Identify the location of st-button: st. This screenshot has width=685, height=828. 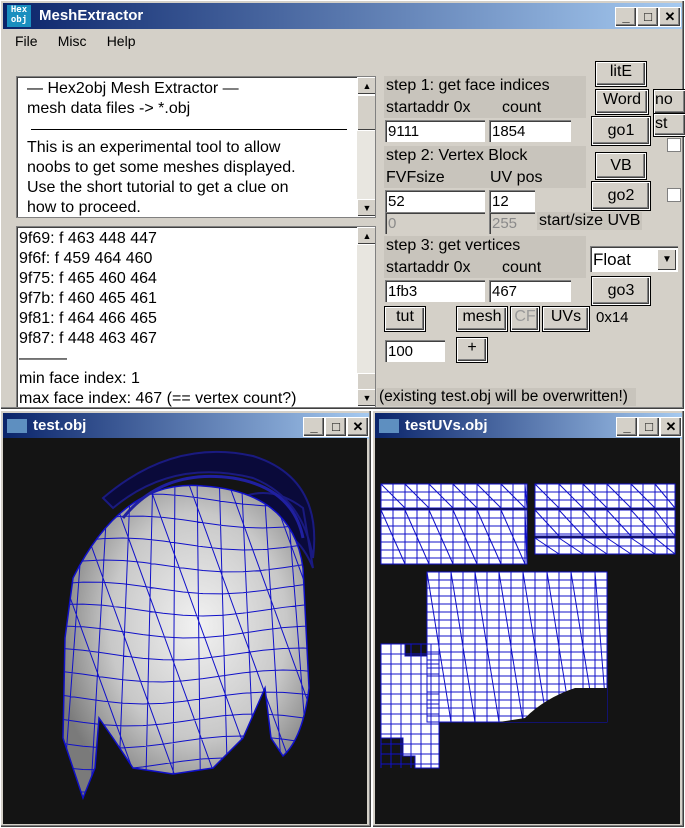
(669, 125).